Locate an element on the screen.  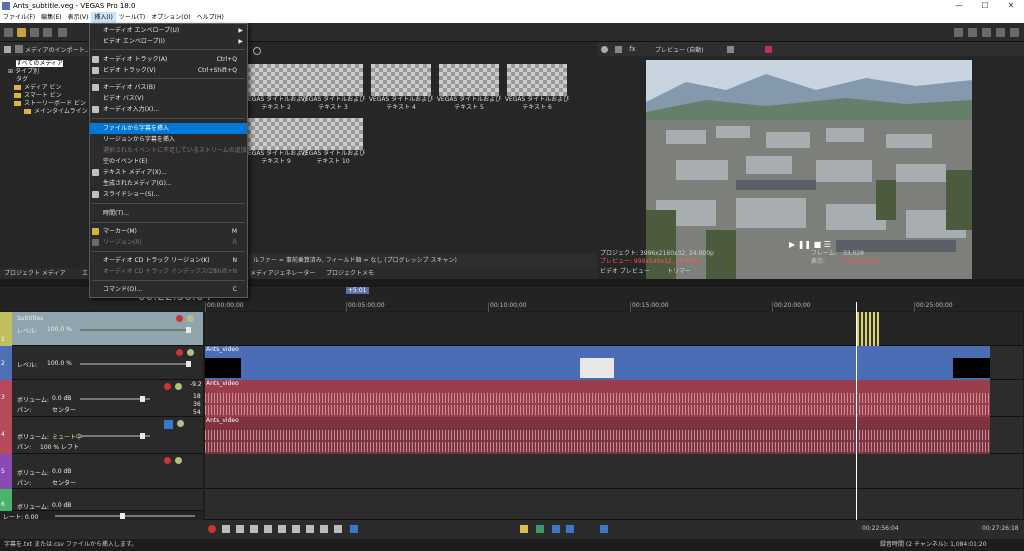
track-name: Subtitles is located at coordinates (30, 318).